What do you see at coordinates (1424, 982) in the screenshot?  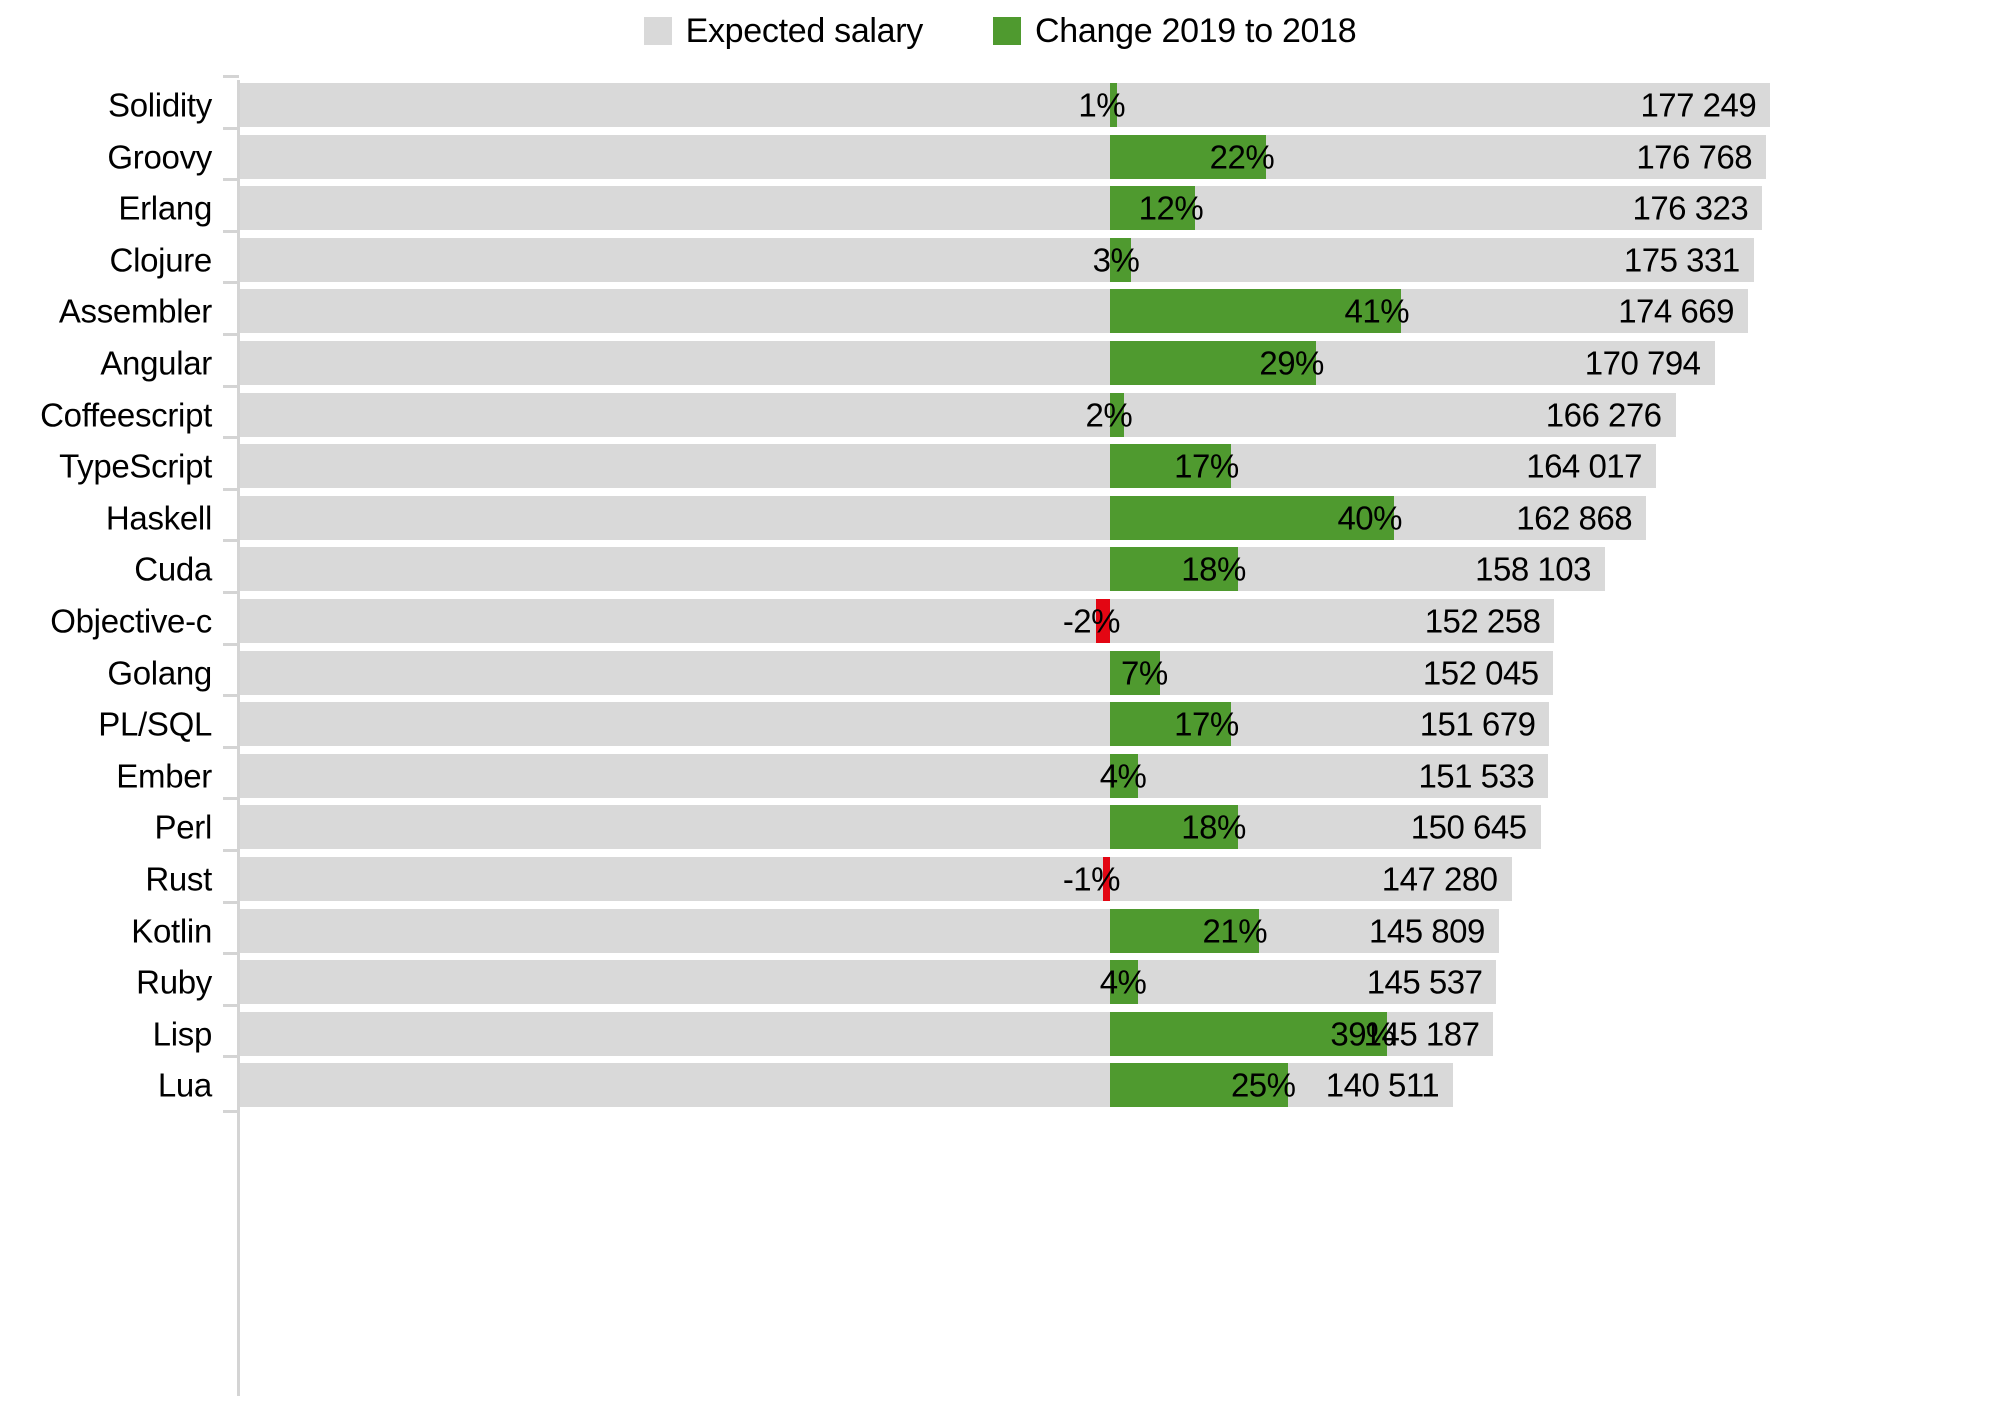 I see `expected-salary-value-label: 145 537` at bounding box center [1424, 982].